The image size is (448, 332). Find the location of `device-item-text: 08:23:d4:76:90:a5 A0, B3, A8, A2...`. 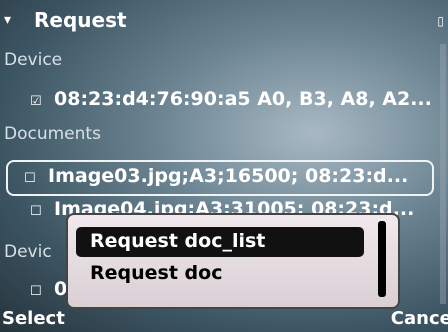

device-item-text: 08:23:d4:76:90:a5 A0, B3, A8, A2... is located at coordinates (243, 99).